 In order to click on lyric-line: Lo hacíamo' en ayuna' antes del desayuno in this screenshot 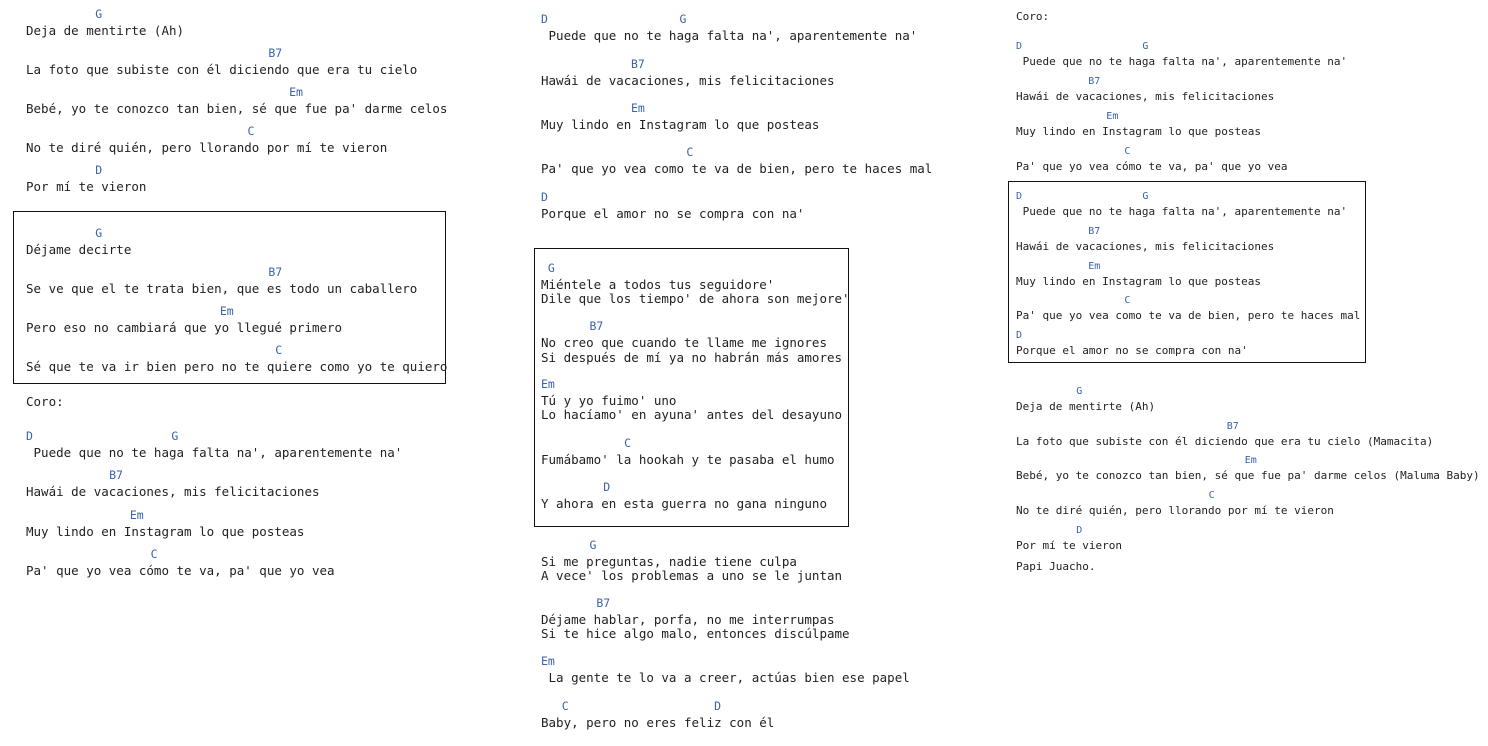, I will do `click(692, 414)`.